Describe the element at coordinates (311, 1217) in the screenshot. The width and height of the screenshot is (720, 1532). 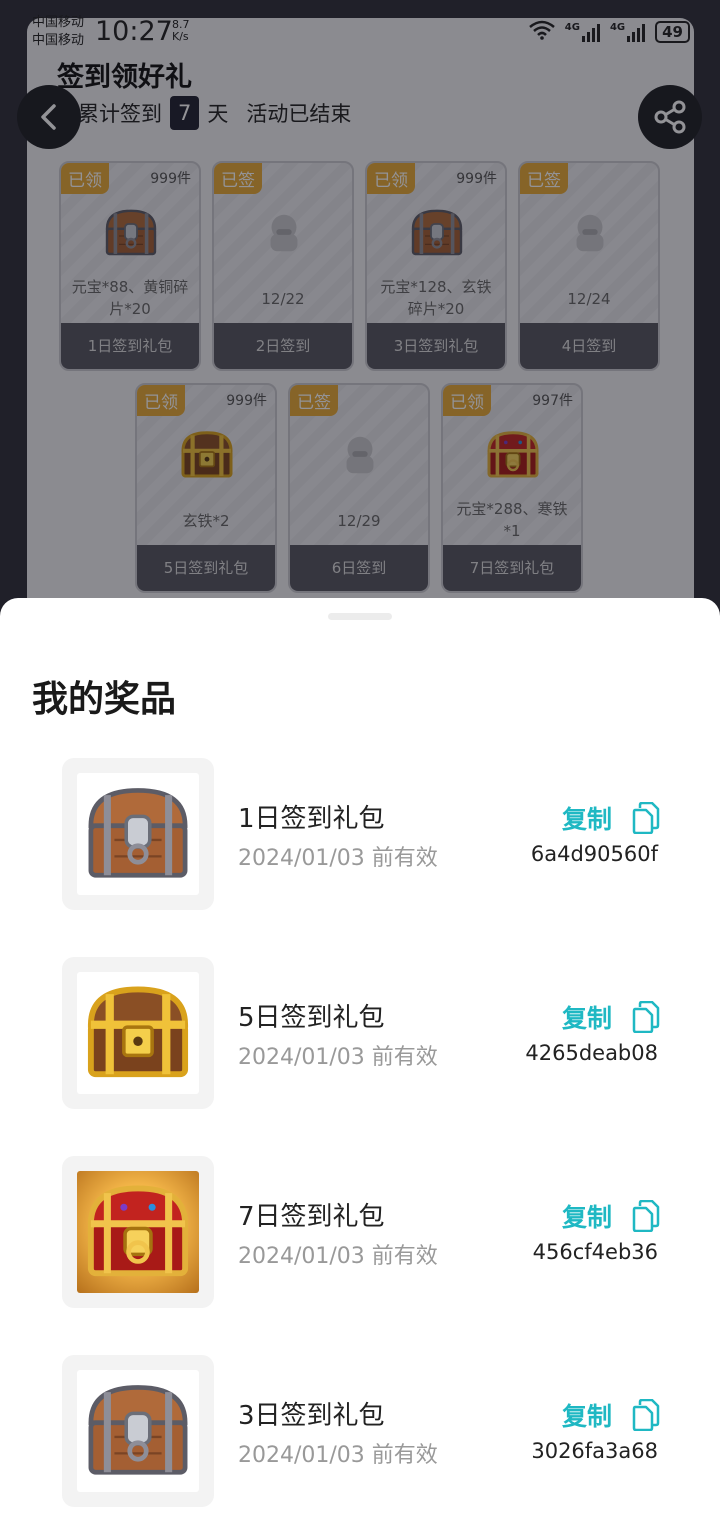
I see `prize-name: 7日签到礼包` at that location.